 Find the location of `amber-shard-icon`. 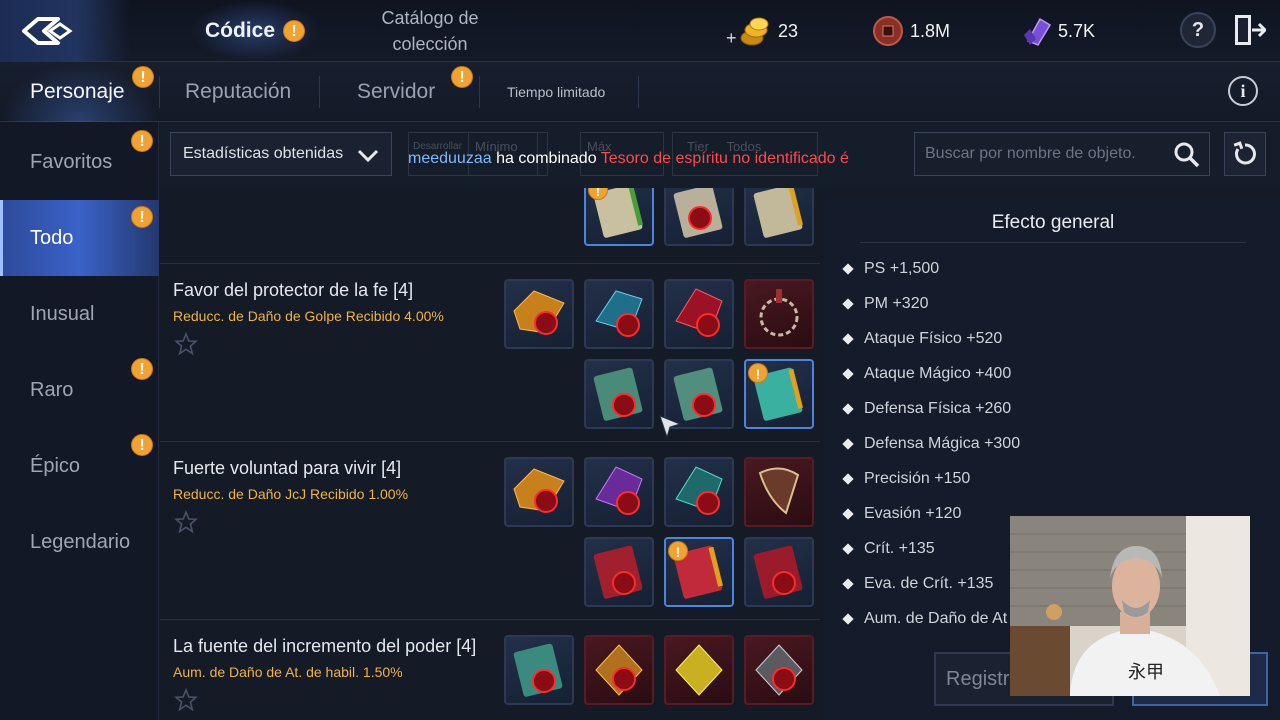

amber-shard-icon is located at coordinates (539, 312).